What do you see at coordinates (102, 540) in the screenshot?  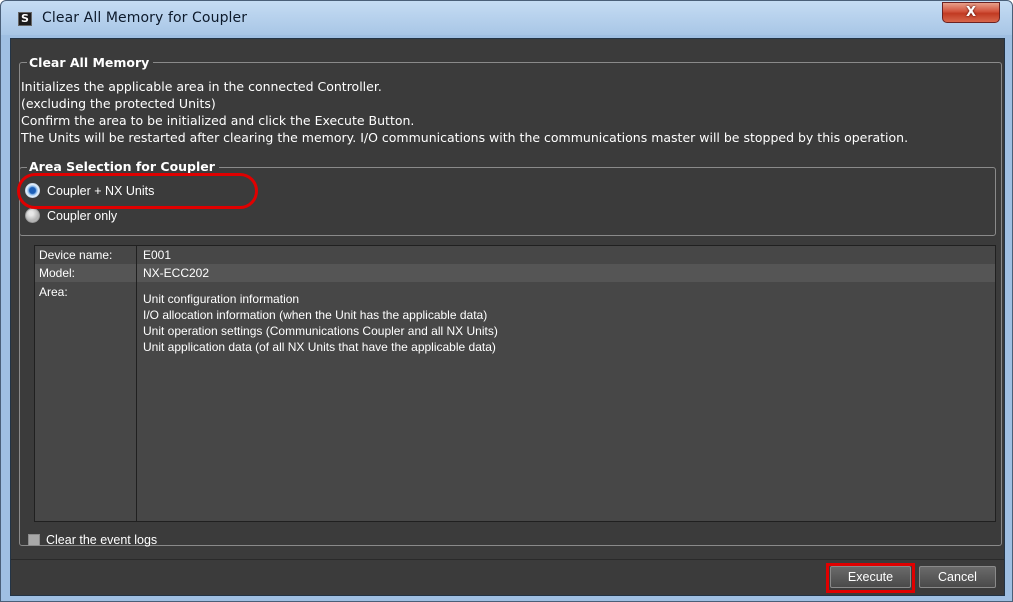 I see `clear-event-logs-label: Clear the event logs` at bounding box center [102, 540].